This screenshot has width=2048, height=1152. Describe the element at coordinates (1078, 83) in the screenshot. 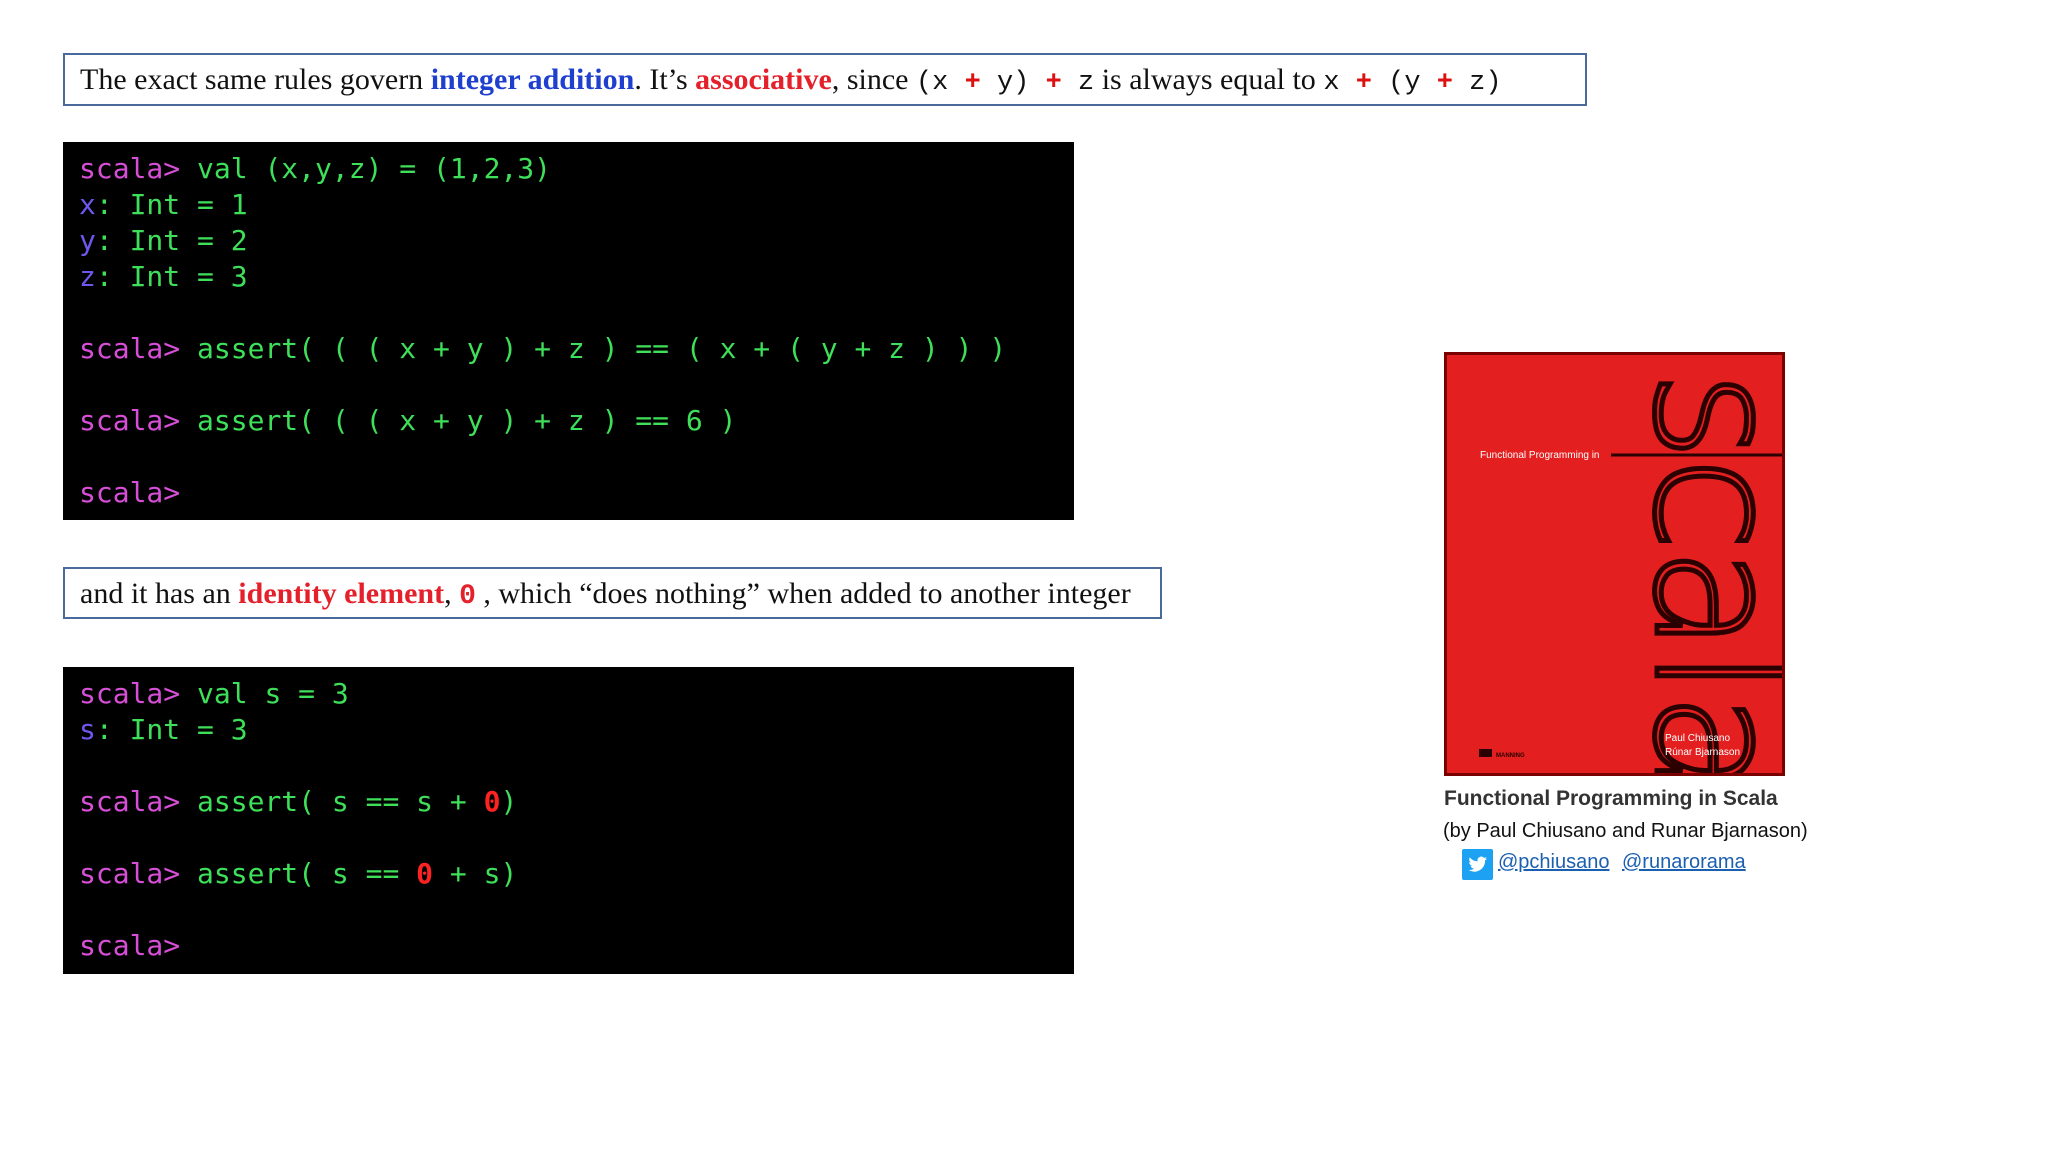

I see `code-fragment: z` at that location.